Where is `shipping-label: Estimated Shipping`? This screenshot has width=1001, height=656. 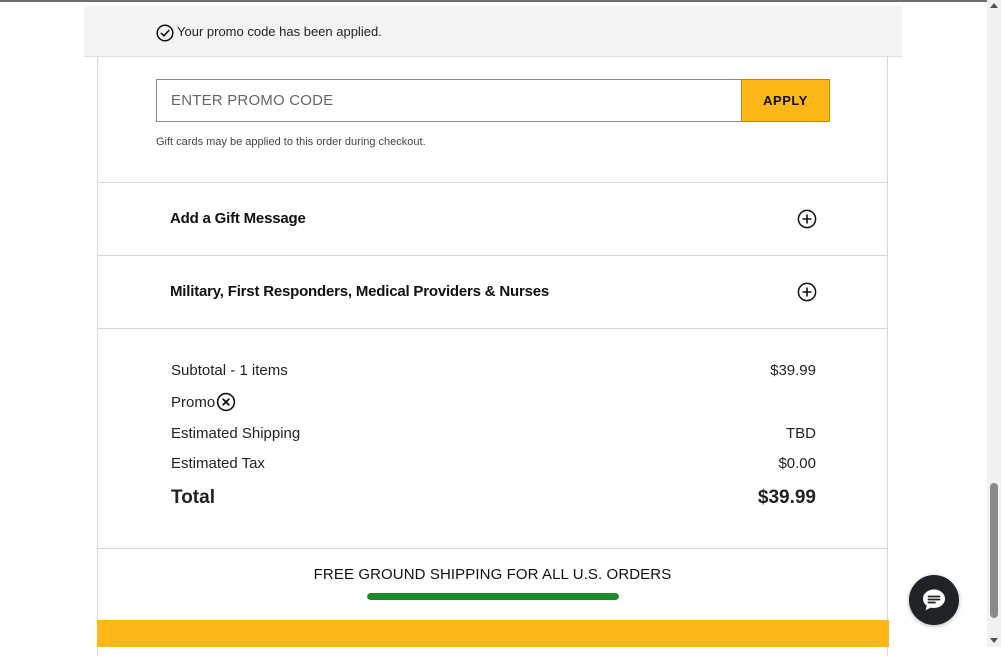 shipping-label: Estimated Shipping is located at coordinates (236, 433).